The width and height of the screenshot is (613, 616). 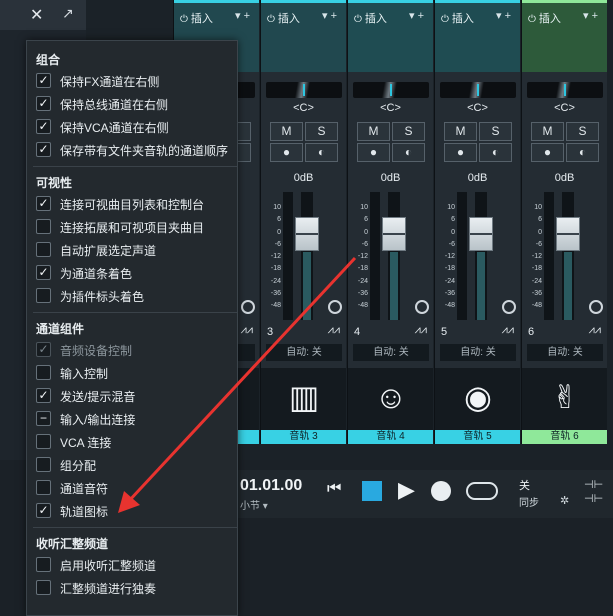 I want to click on menu-item: ✓ 保持VCA通道在右侧, so click(x=134, y=127).